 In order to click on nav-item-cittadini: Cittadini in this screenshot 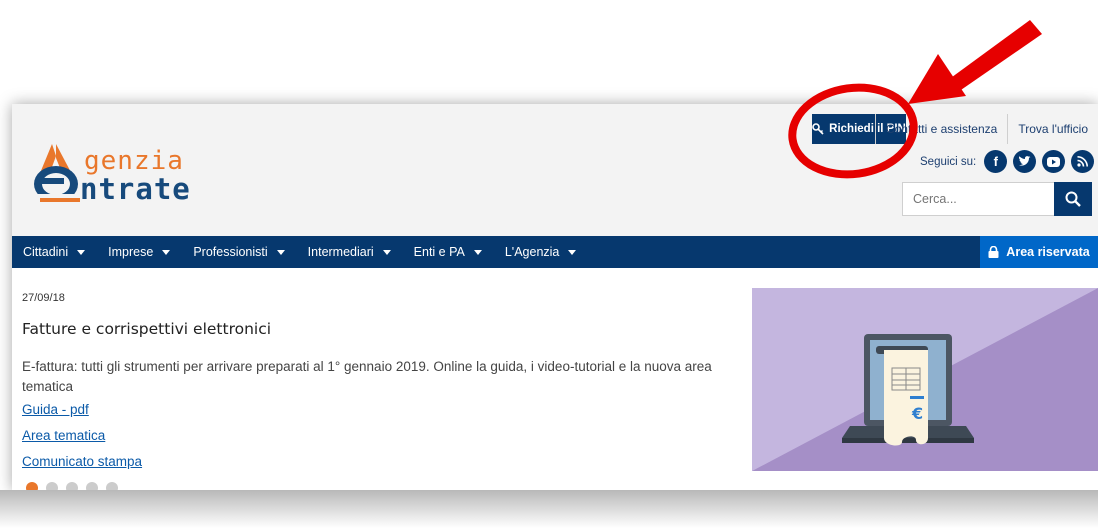, I will do `click(54, 252)`.